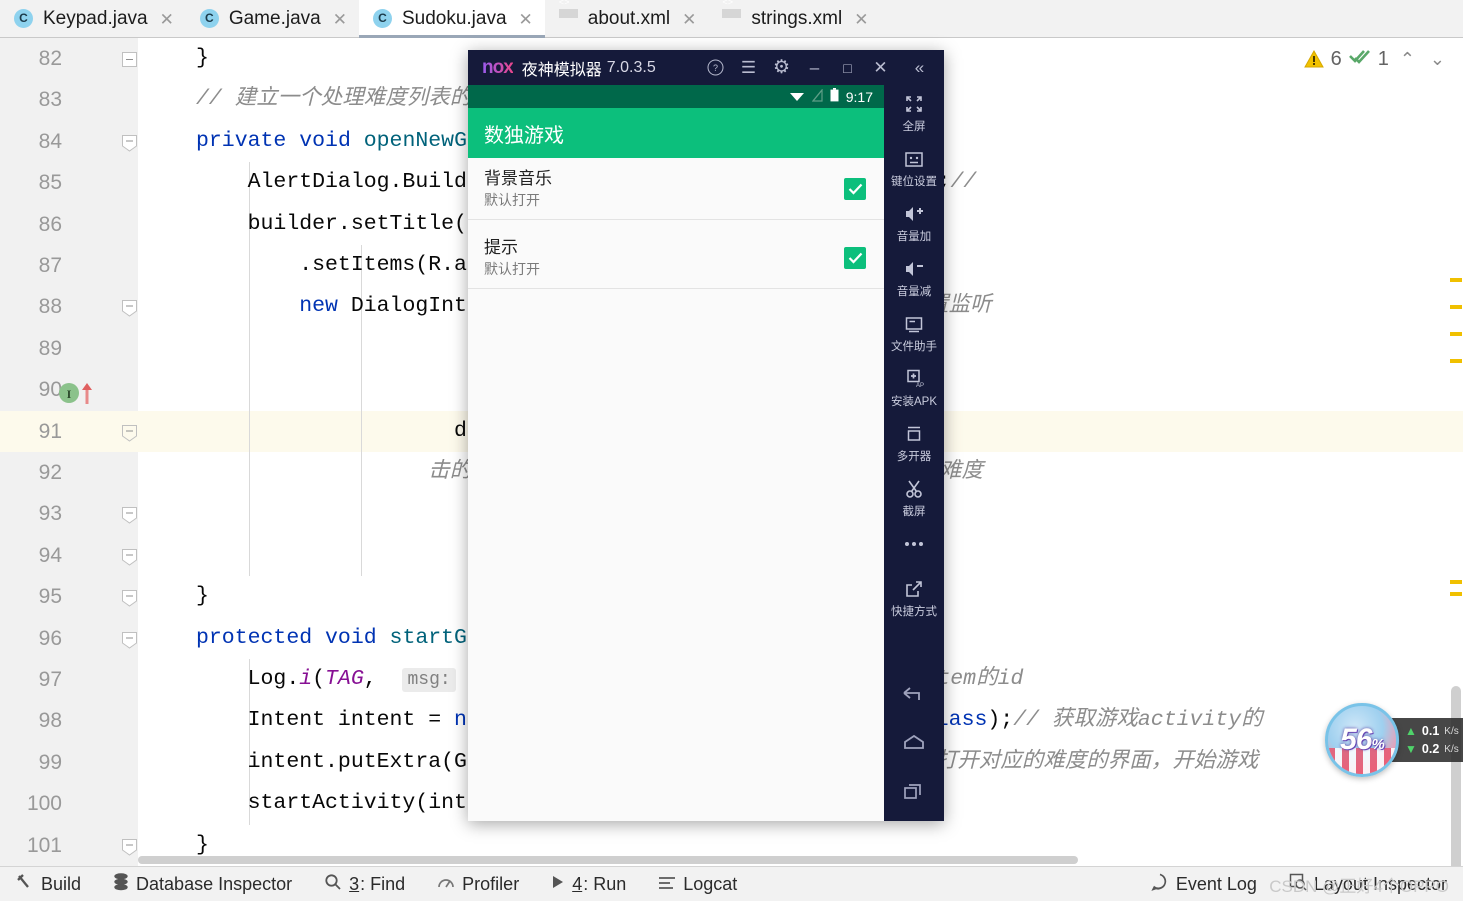 Image resolution: width=1463 pixels, height=901 pixels. What do you see at coordinates (914, 104) in the screenshot?
I see `fullscreen-icon` at bounding box center [914, 104].